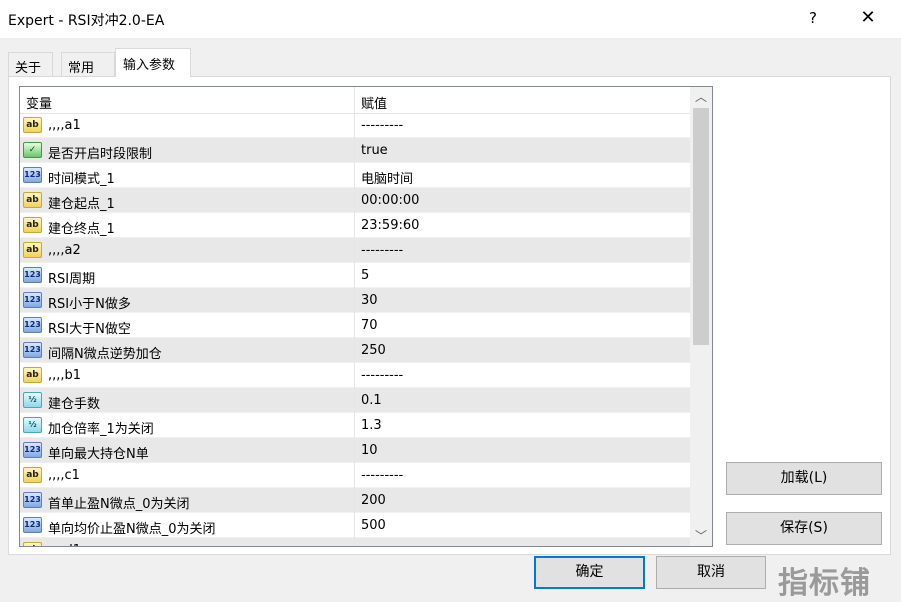  I want to click on table-row: 123 间隔N微点逆势加仓 250, so click(355, 350).